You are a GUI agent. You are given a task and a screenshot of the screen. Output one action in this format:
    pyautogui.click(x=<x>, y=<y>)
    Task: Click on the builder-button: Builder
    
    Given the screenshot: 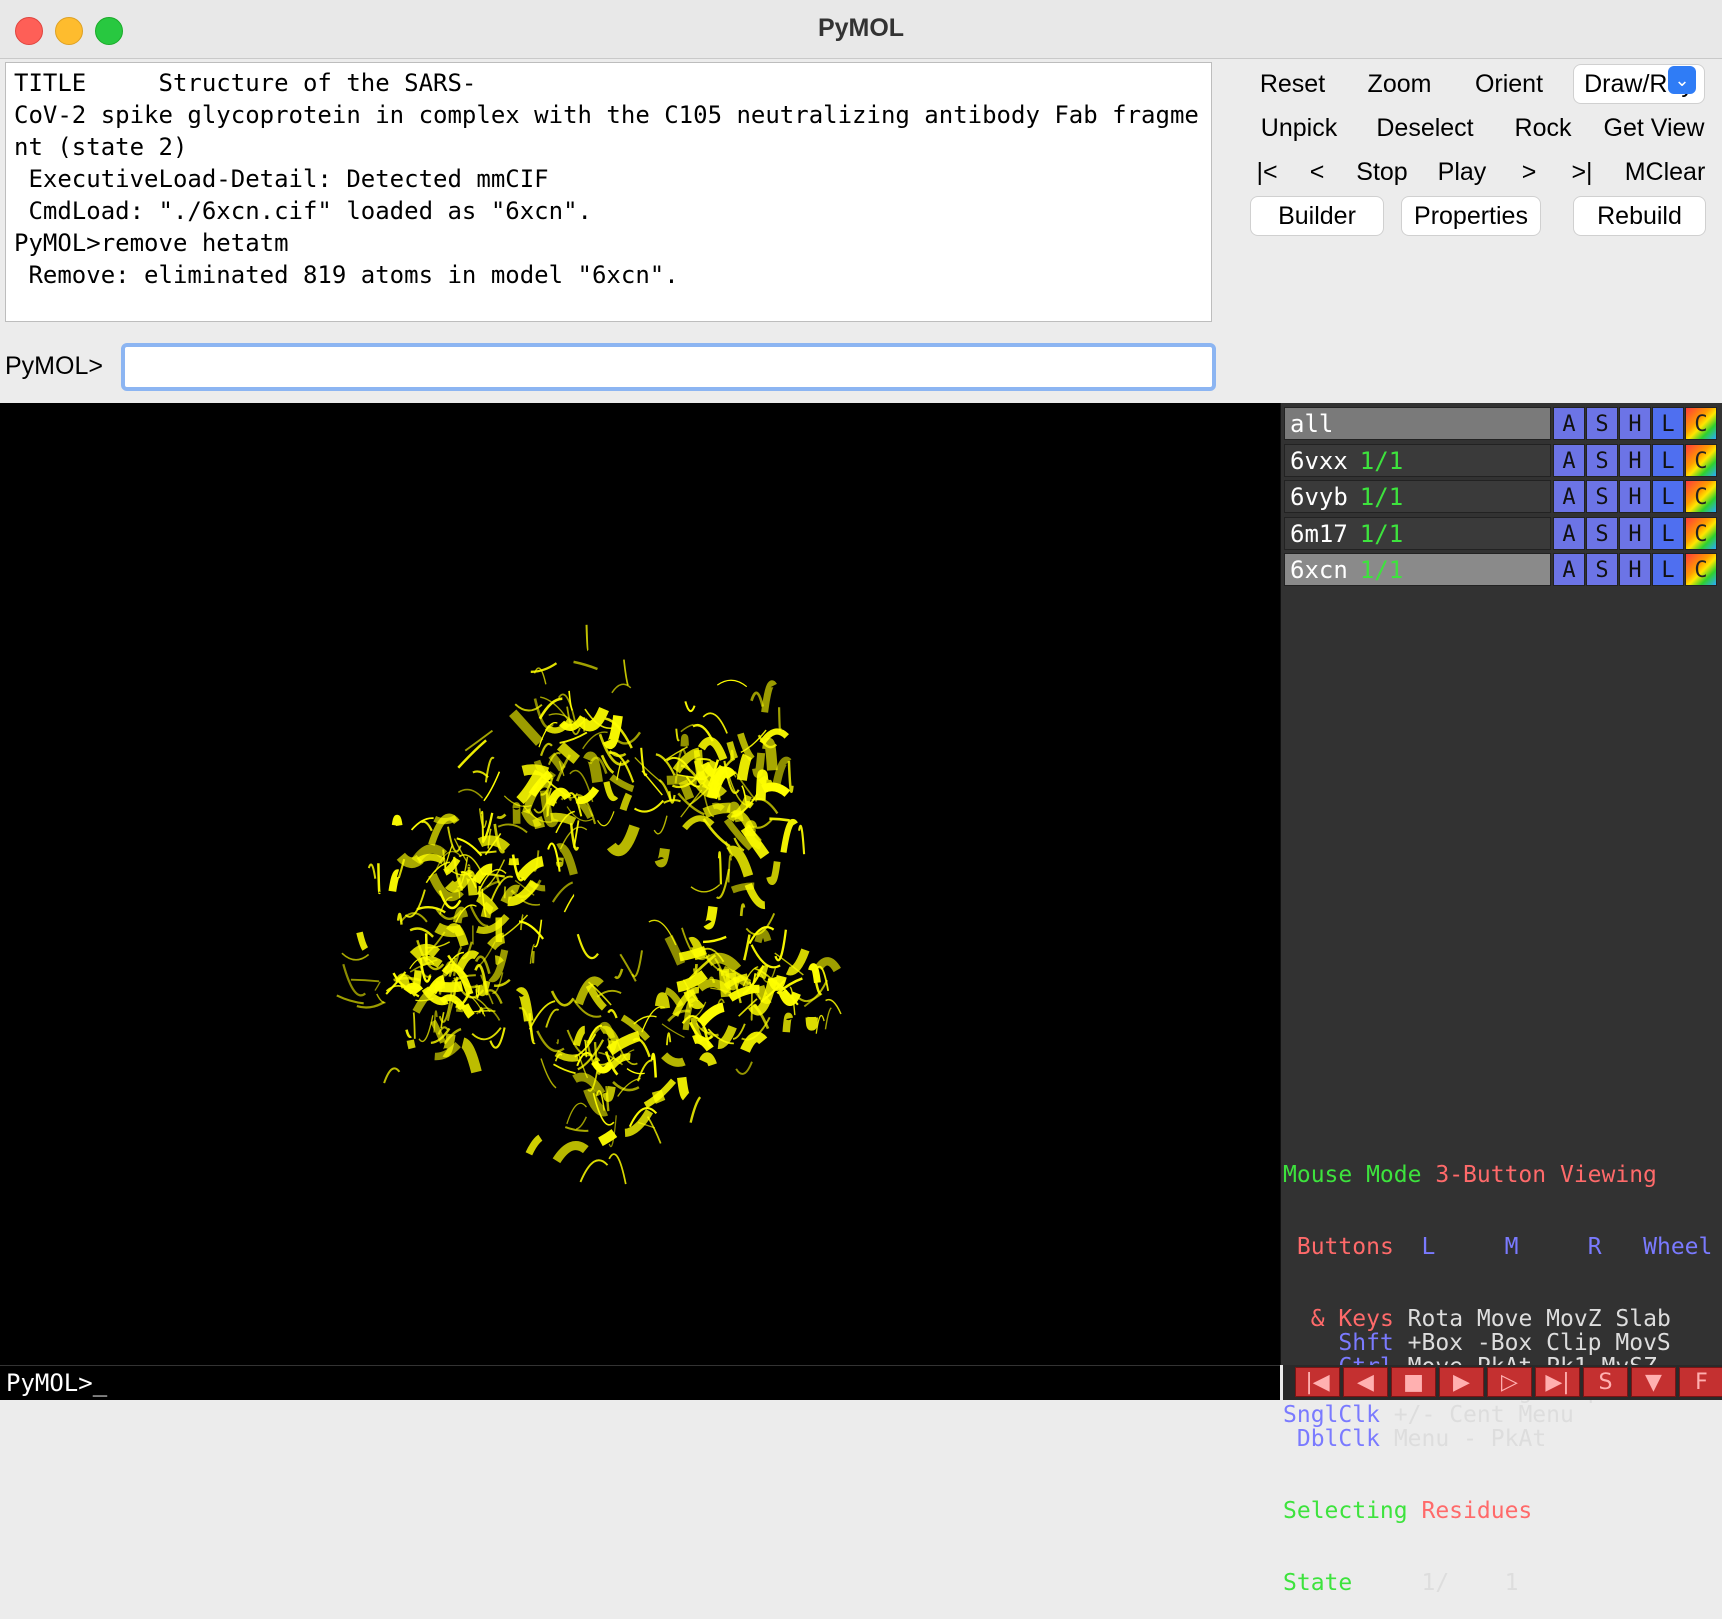 What is the action you would take?
    pyautogui.click(x=1317, y=216)
    